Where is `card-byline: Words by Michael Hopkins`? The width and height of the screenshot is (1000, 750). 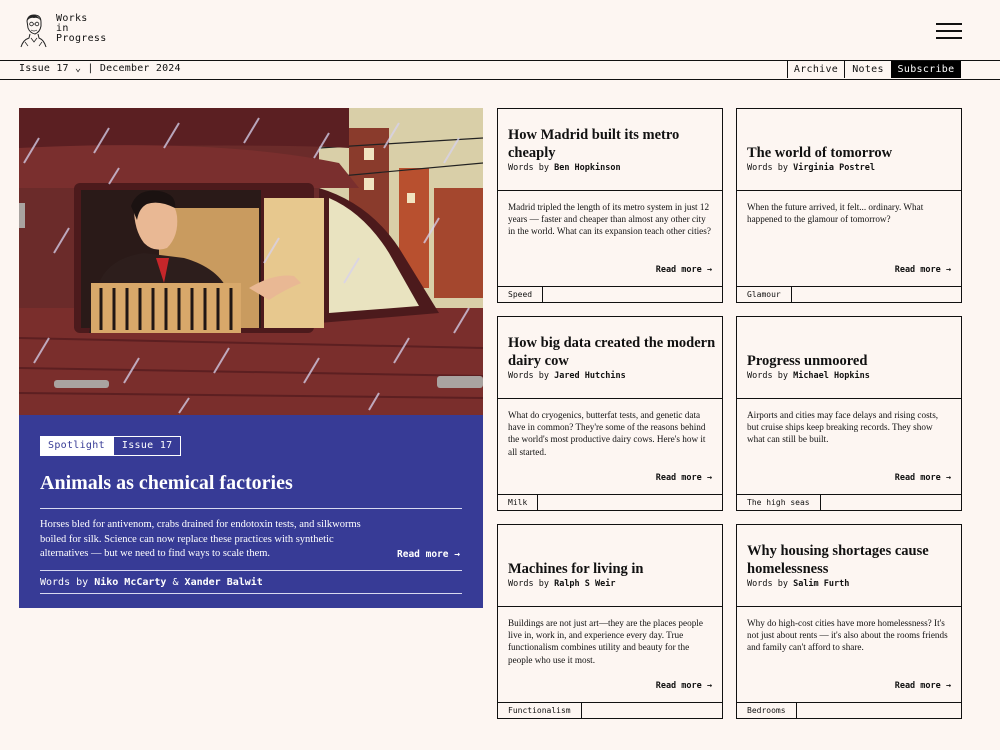 card-byline: Words by Michael Hopkins is located at coordinates (808, 376).